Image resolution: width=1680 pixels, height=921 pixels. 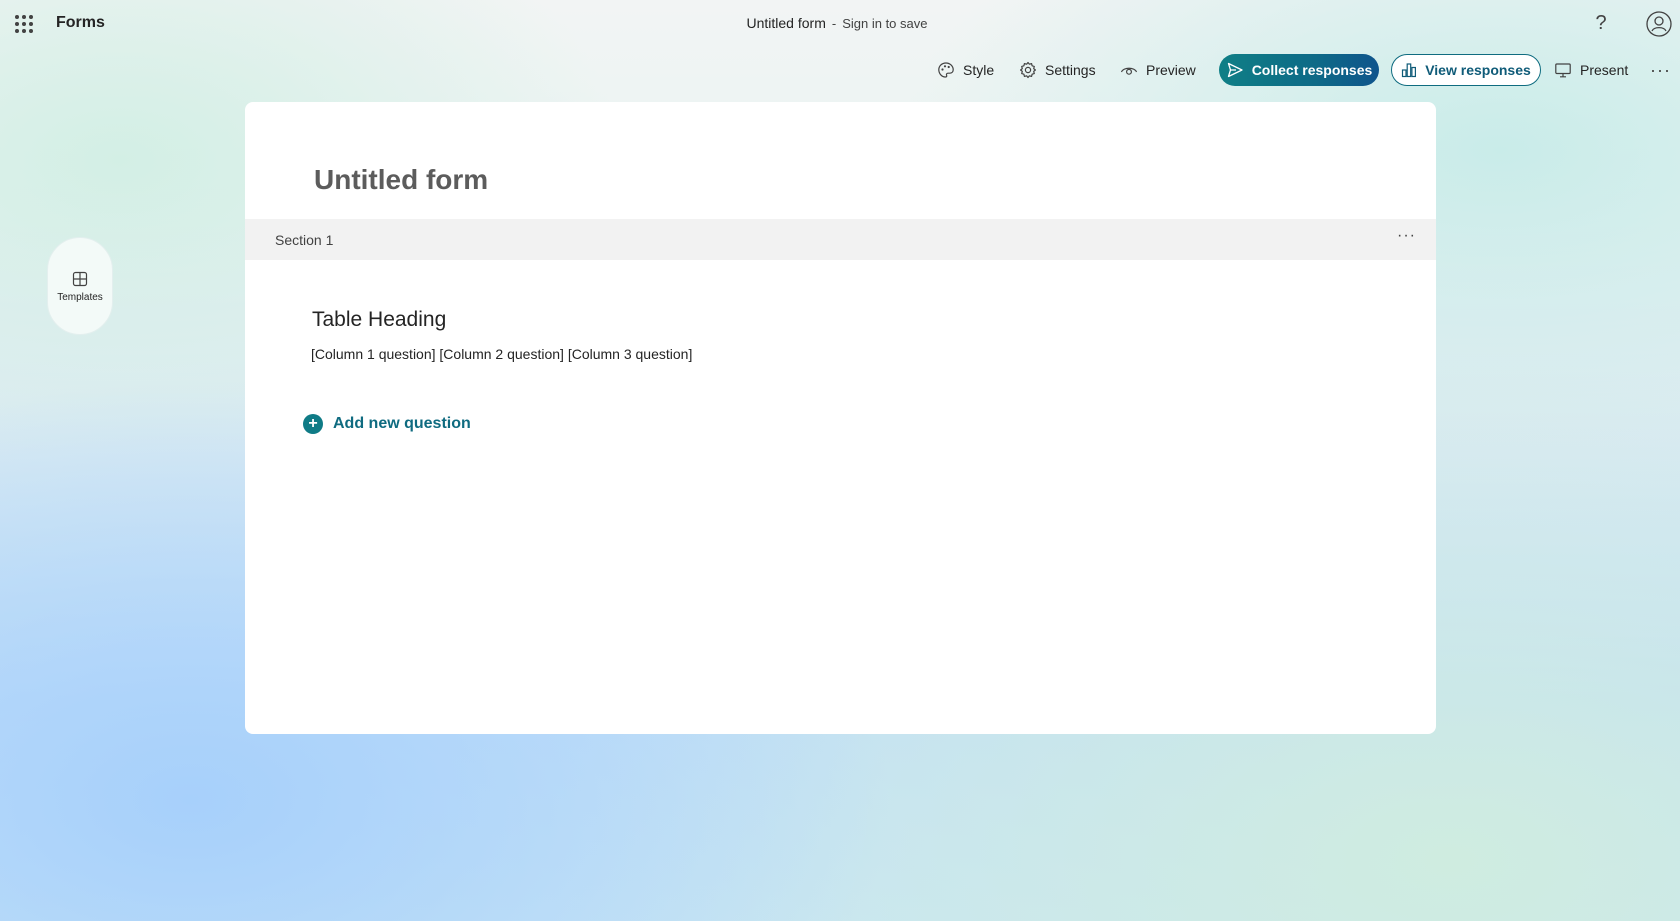 I want to click on document-title-area: Untitled form - Sign in to save, so click(x=840, y=23).